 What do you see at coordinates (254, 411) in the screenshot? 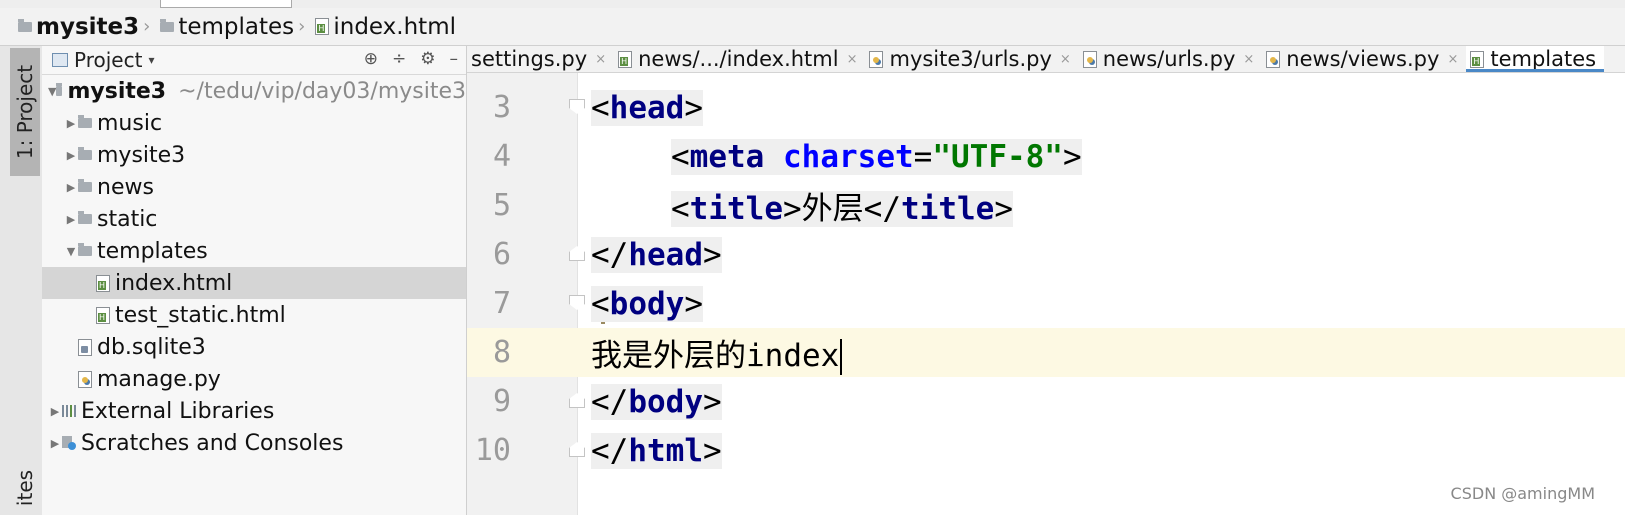
I see `tree-item: ▶ External Libraries` at bounding box center [254, 411].